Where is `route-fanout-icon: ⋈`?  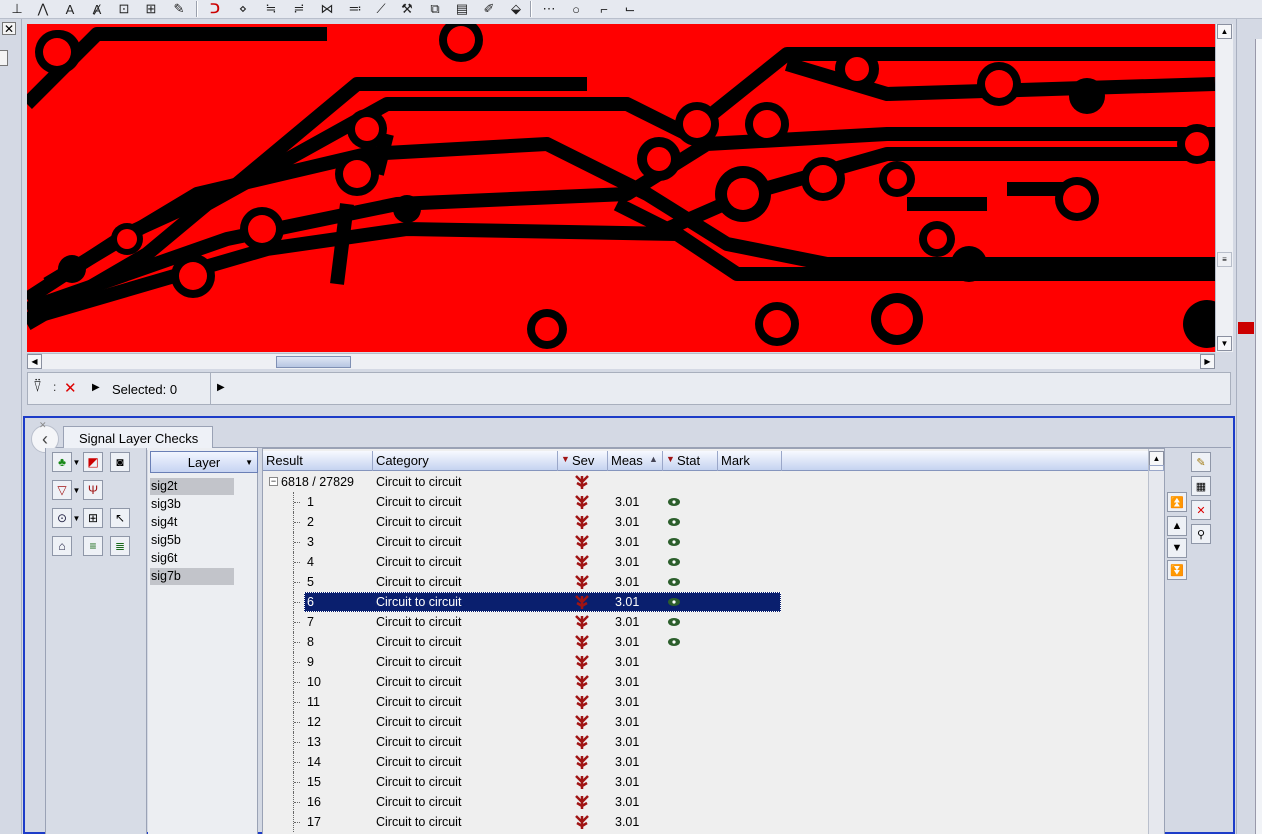
route-fanout-icon: ⋈ is located at coordinates (327, 9).